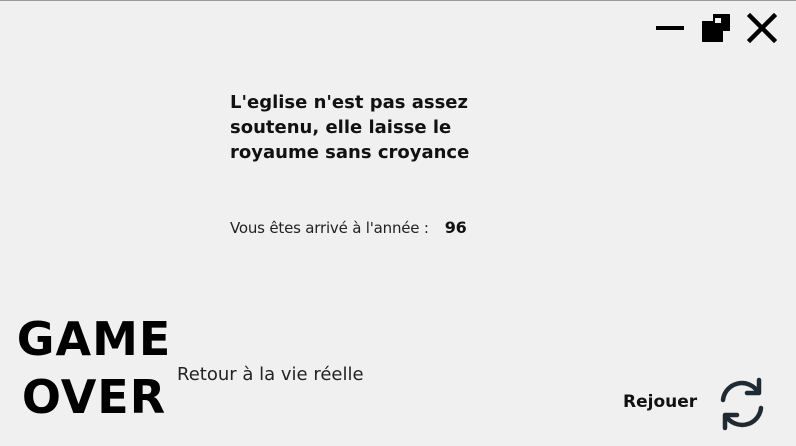 This screenshot has height=446, width=796. I want to click on window-controls, so click(716, 28).